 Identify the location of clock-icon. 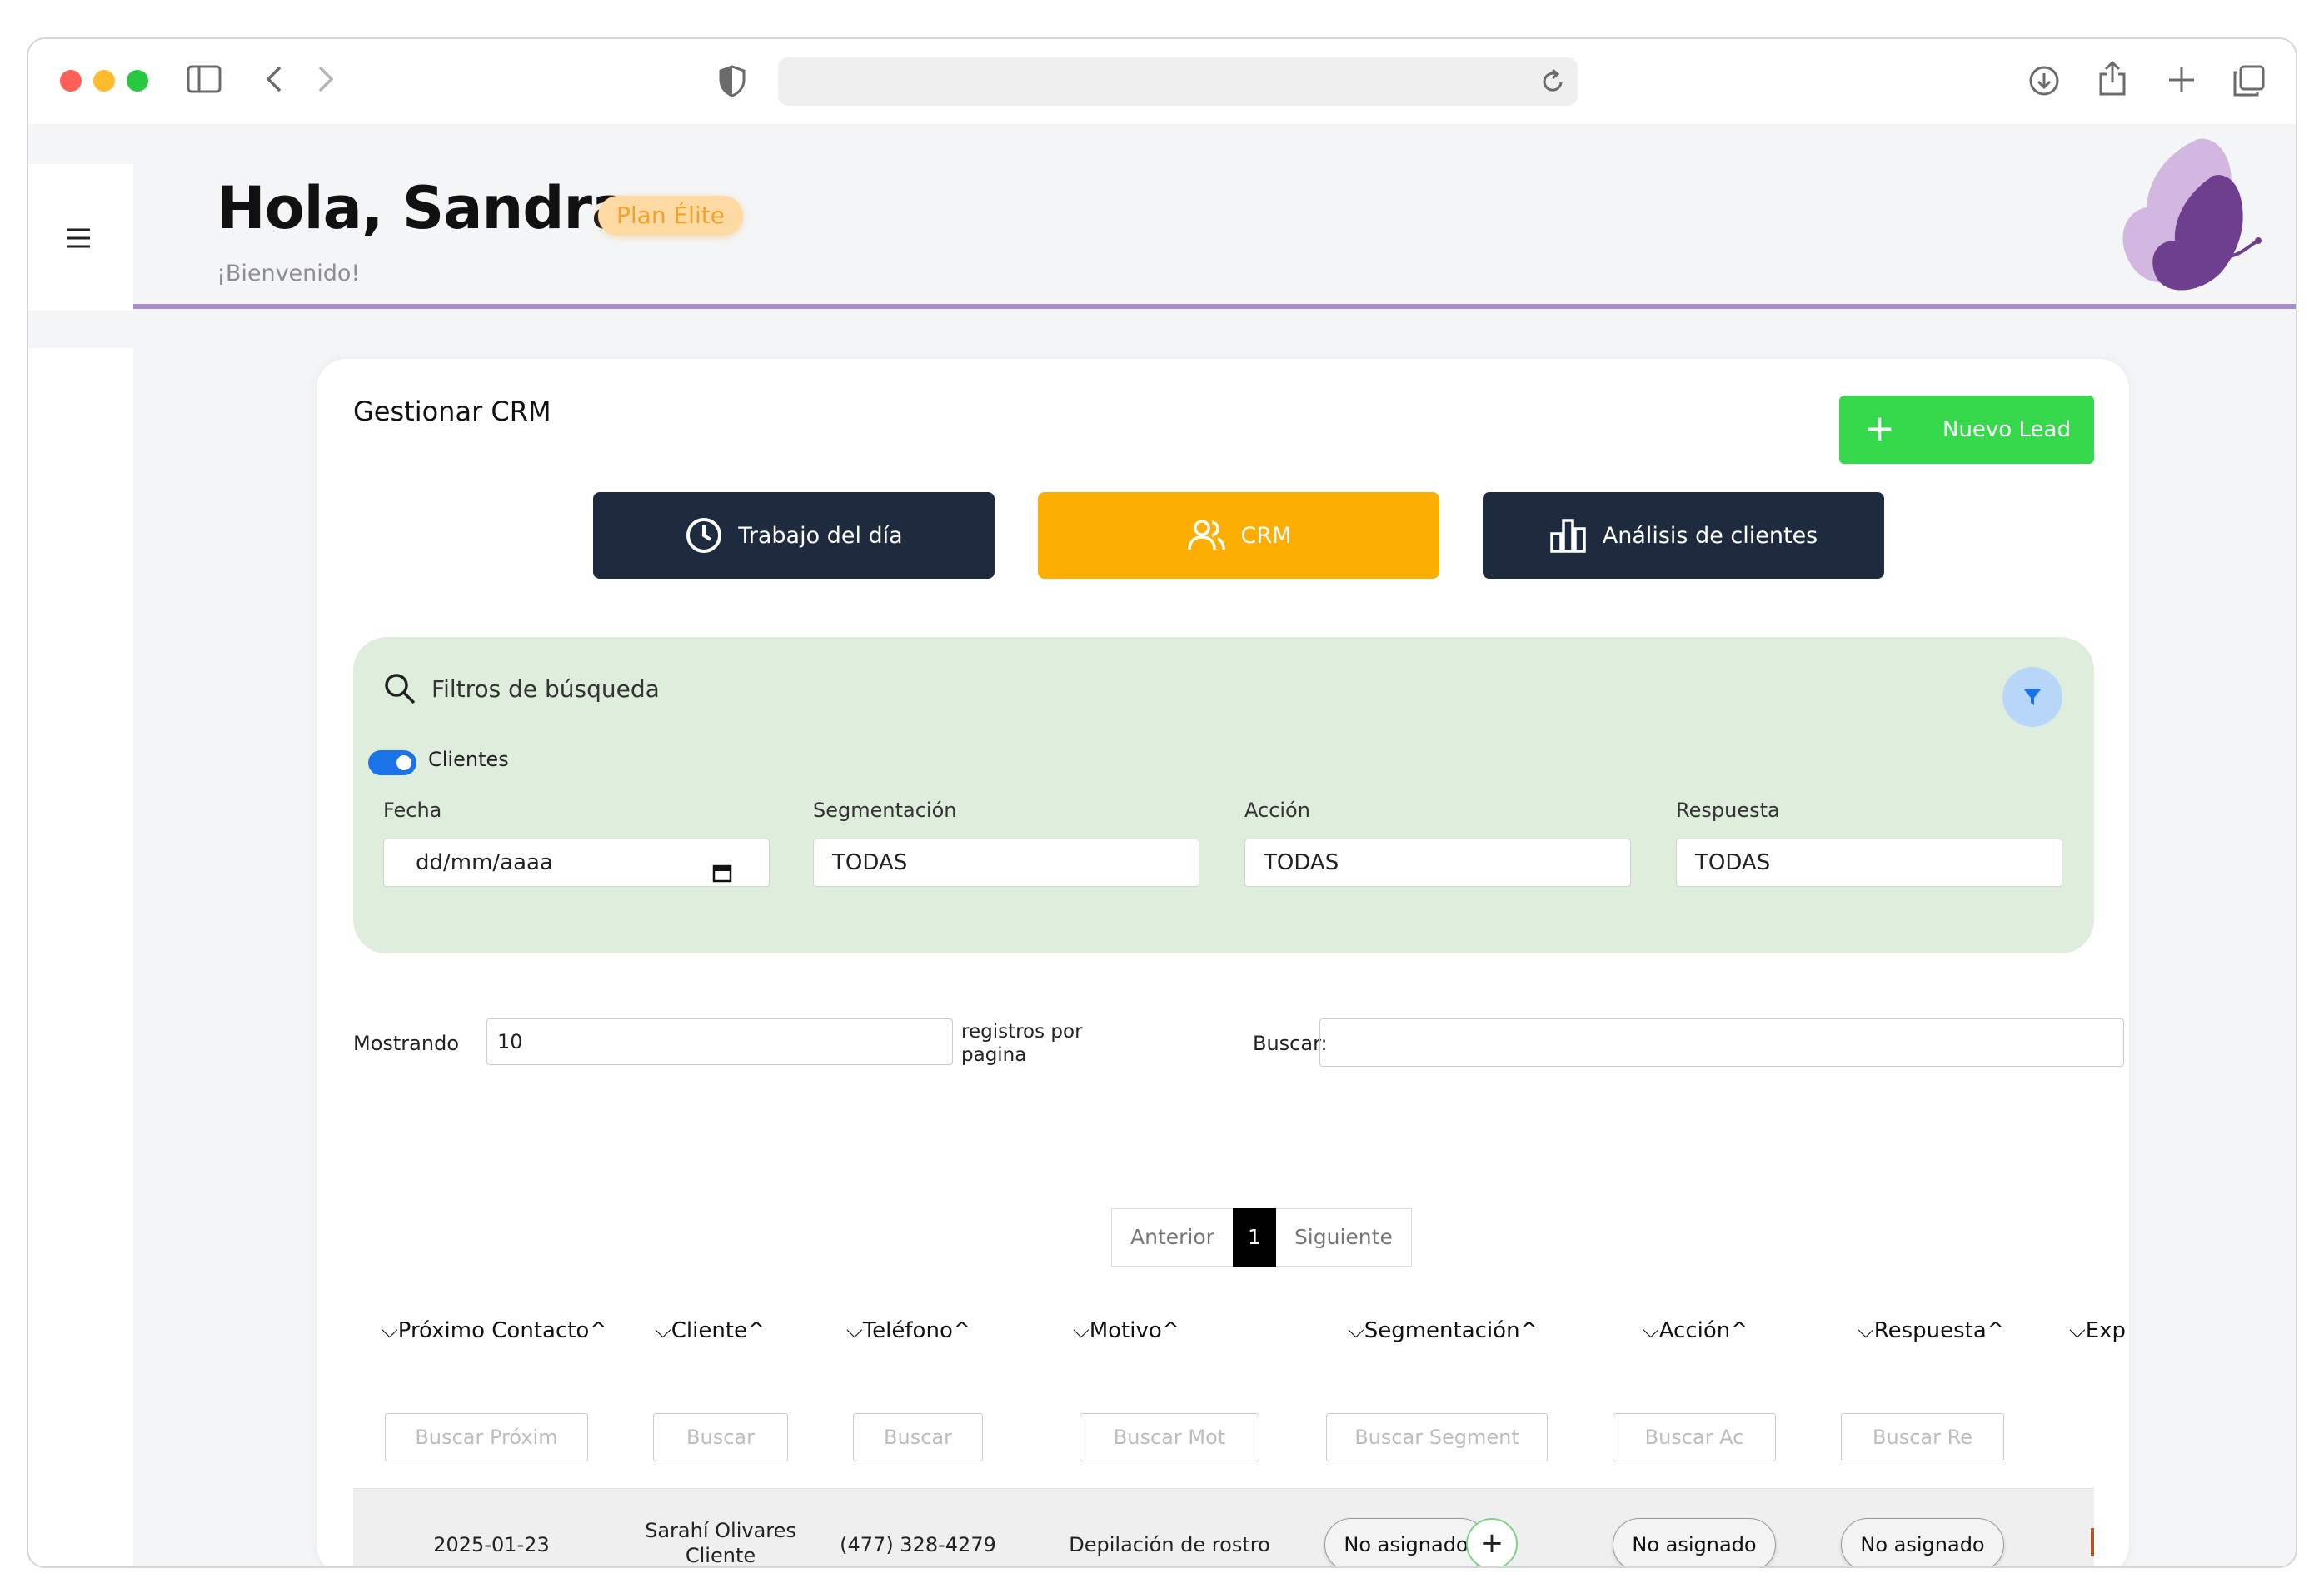
(704, 535).